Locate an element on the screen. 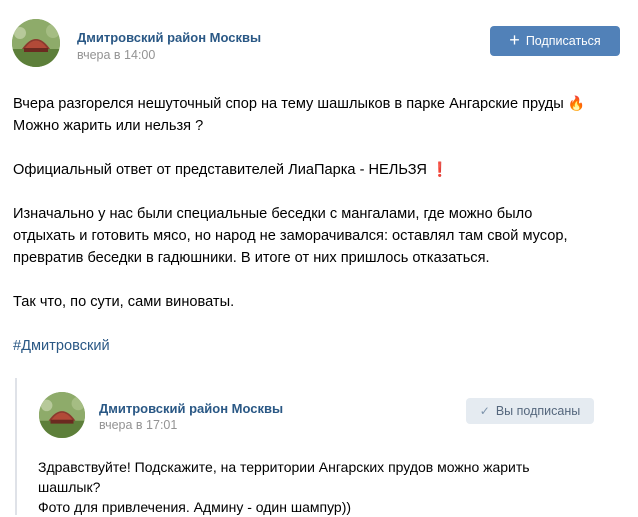 This screenshot has width=638, height=517. group-name-link: Дмитровский район Москвы is located at coordinates (169, 37).